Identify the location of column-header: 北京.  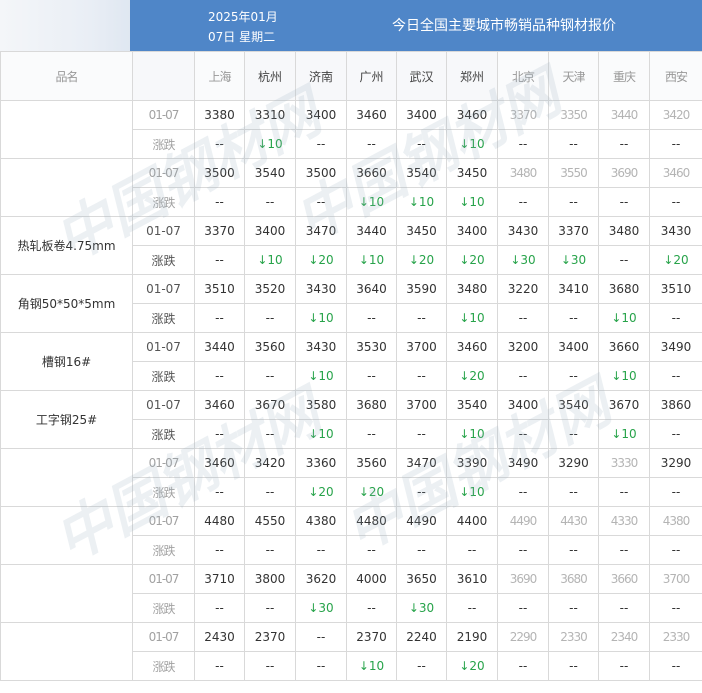
(523, 76).